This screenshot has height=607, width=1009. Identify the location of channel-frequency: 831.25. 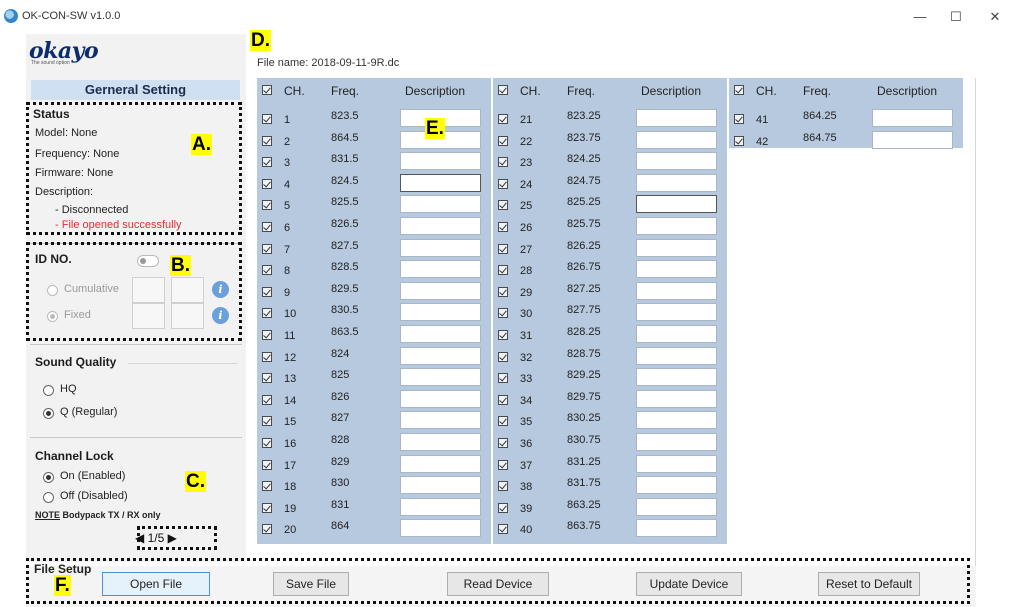
(584, 461).